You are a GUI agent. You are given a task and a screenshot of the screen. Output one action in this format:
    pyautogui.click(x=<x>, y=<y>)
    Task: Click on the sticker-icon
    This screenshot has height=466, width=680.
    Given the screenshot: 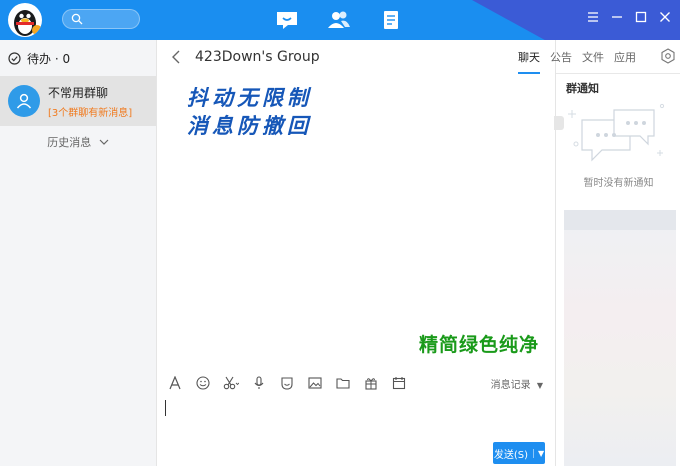 What is the action you would take?
    pyautogui.click(x=287, y=383)
    